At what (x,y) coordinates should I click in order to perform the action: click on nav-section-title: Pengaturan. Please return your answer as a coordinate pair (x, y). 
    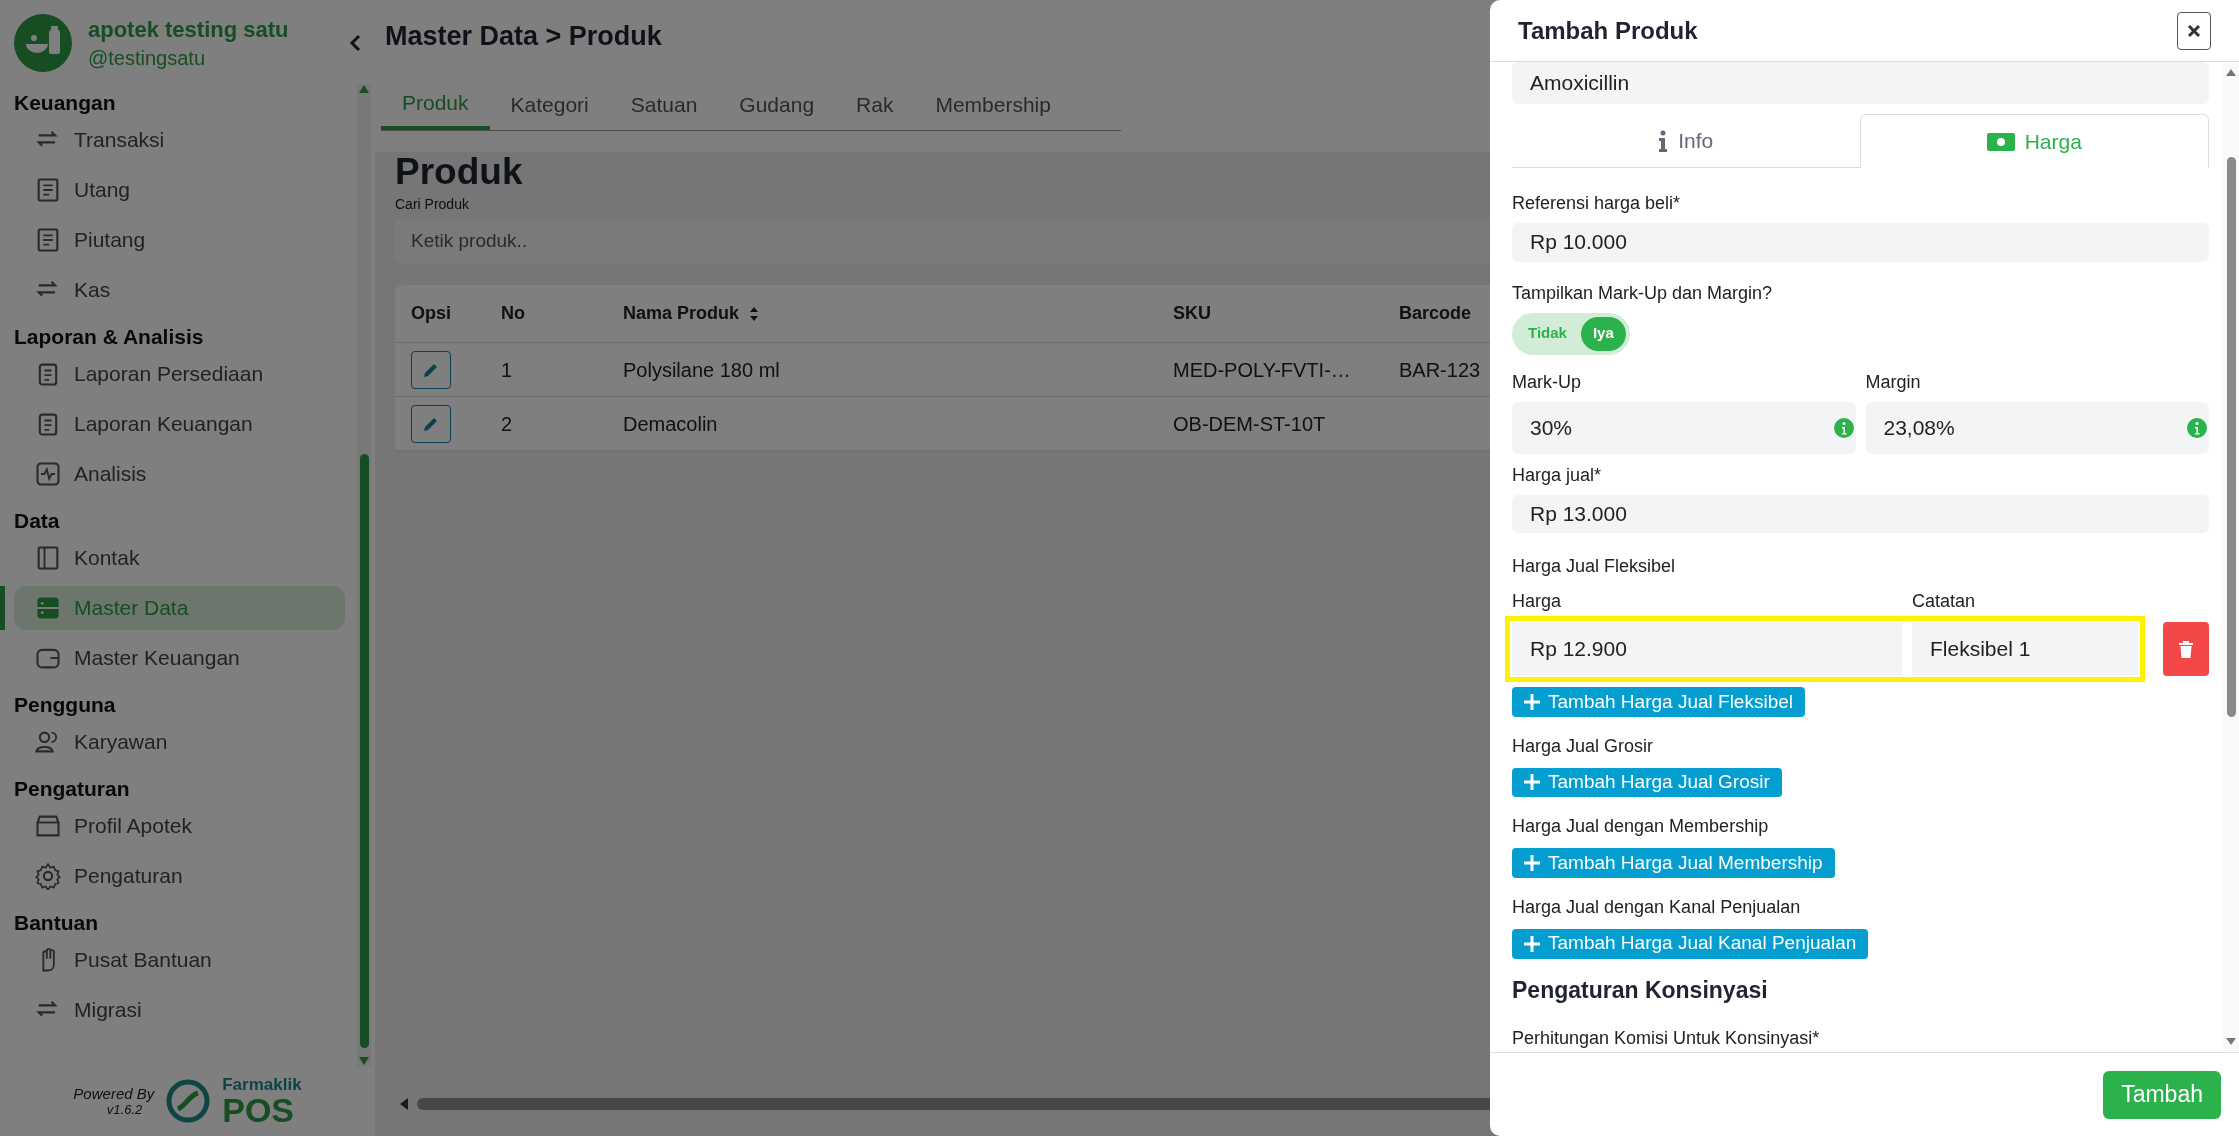
    Looking at the image, I should click on (72, 789).